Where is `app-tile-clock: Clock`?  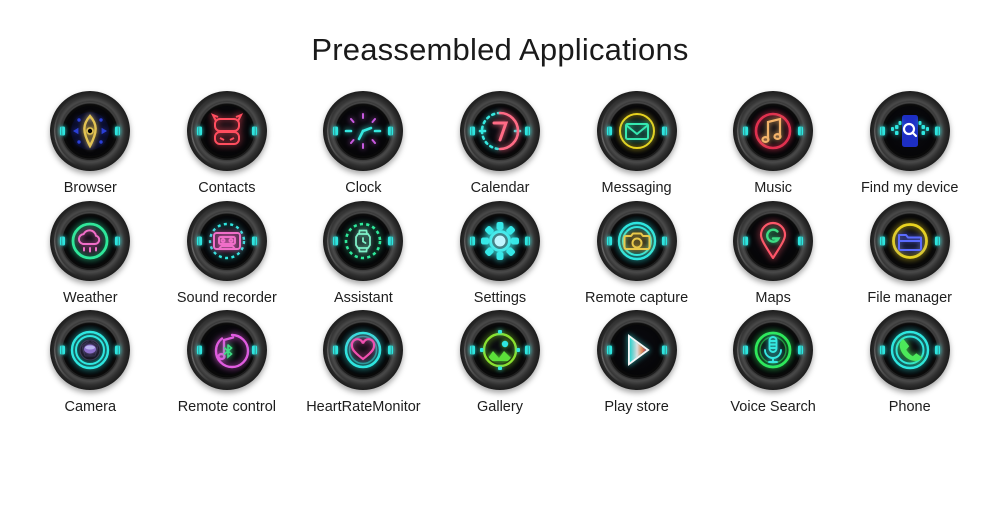 app-tile-clock: Clock is located at coordinates (363, 144).